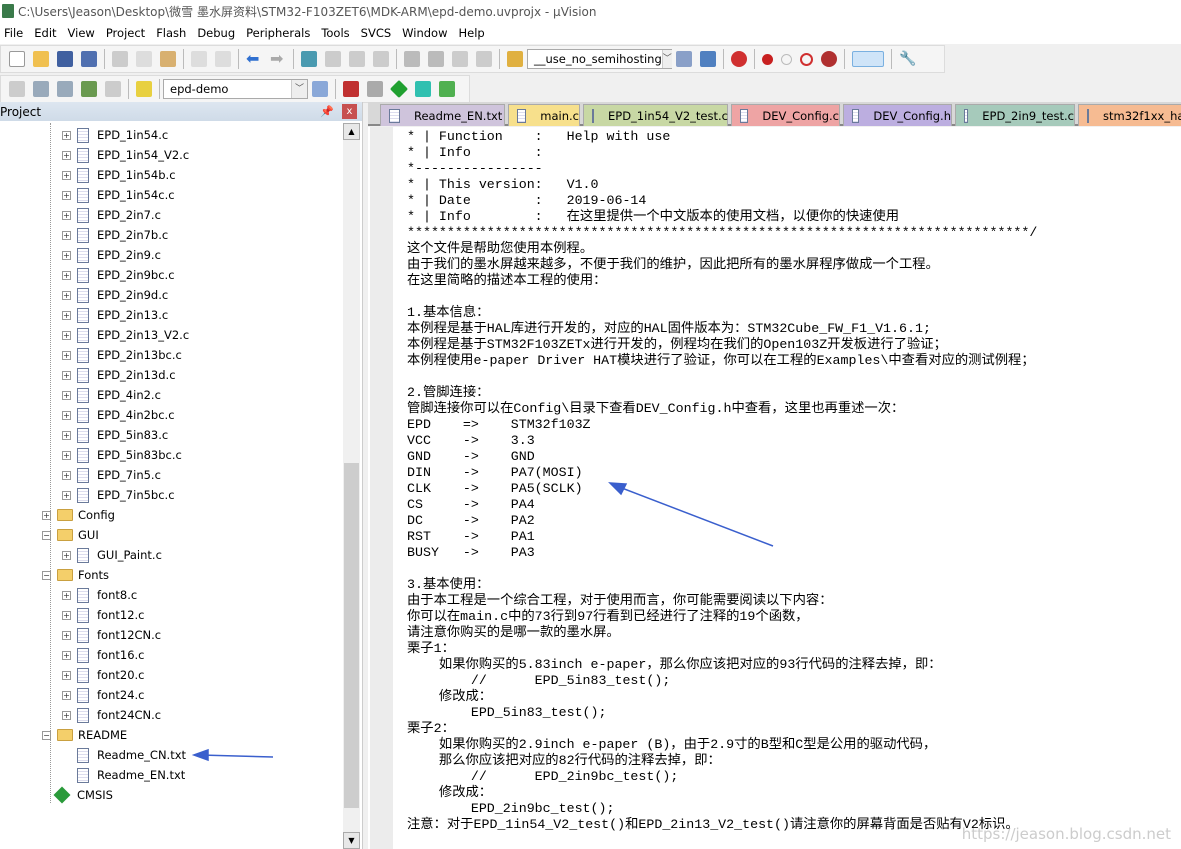 The height and width of the screenshot is (849, 1181). Describe the element at coordinates (65, 89) in the screenshot. I see `rebuild-icon` at that location.